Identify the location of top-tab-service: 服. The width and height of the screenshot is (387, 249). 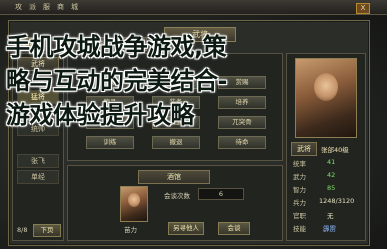
(46, 7).